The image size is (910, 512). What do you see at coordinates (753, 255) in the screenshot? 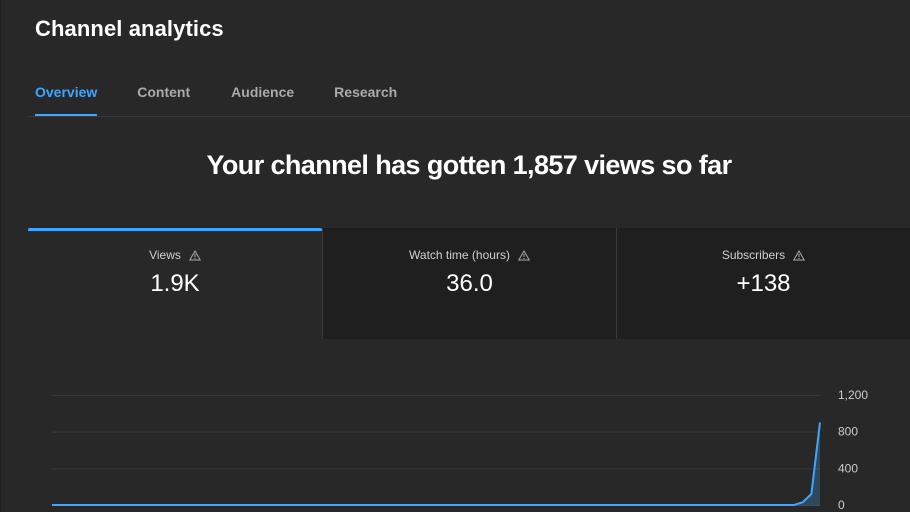
I see `metric-label-subscribers: Subscribers` at bounding box center [753, 255].